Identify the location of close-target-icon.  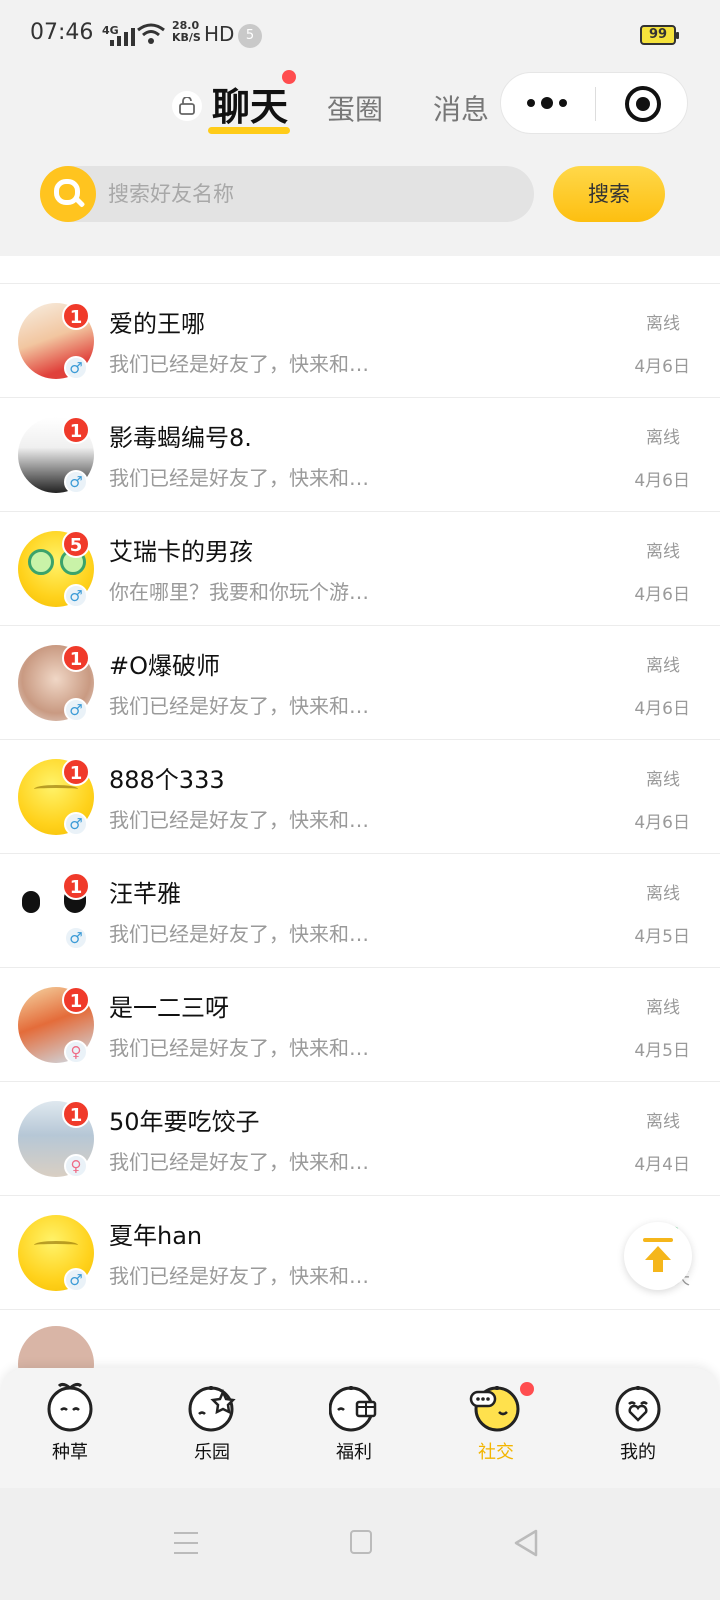
(643, 104).